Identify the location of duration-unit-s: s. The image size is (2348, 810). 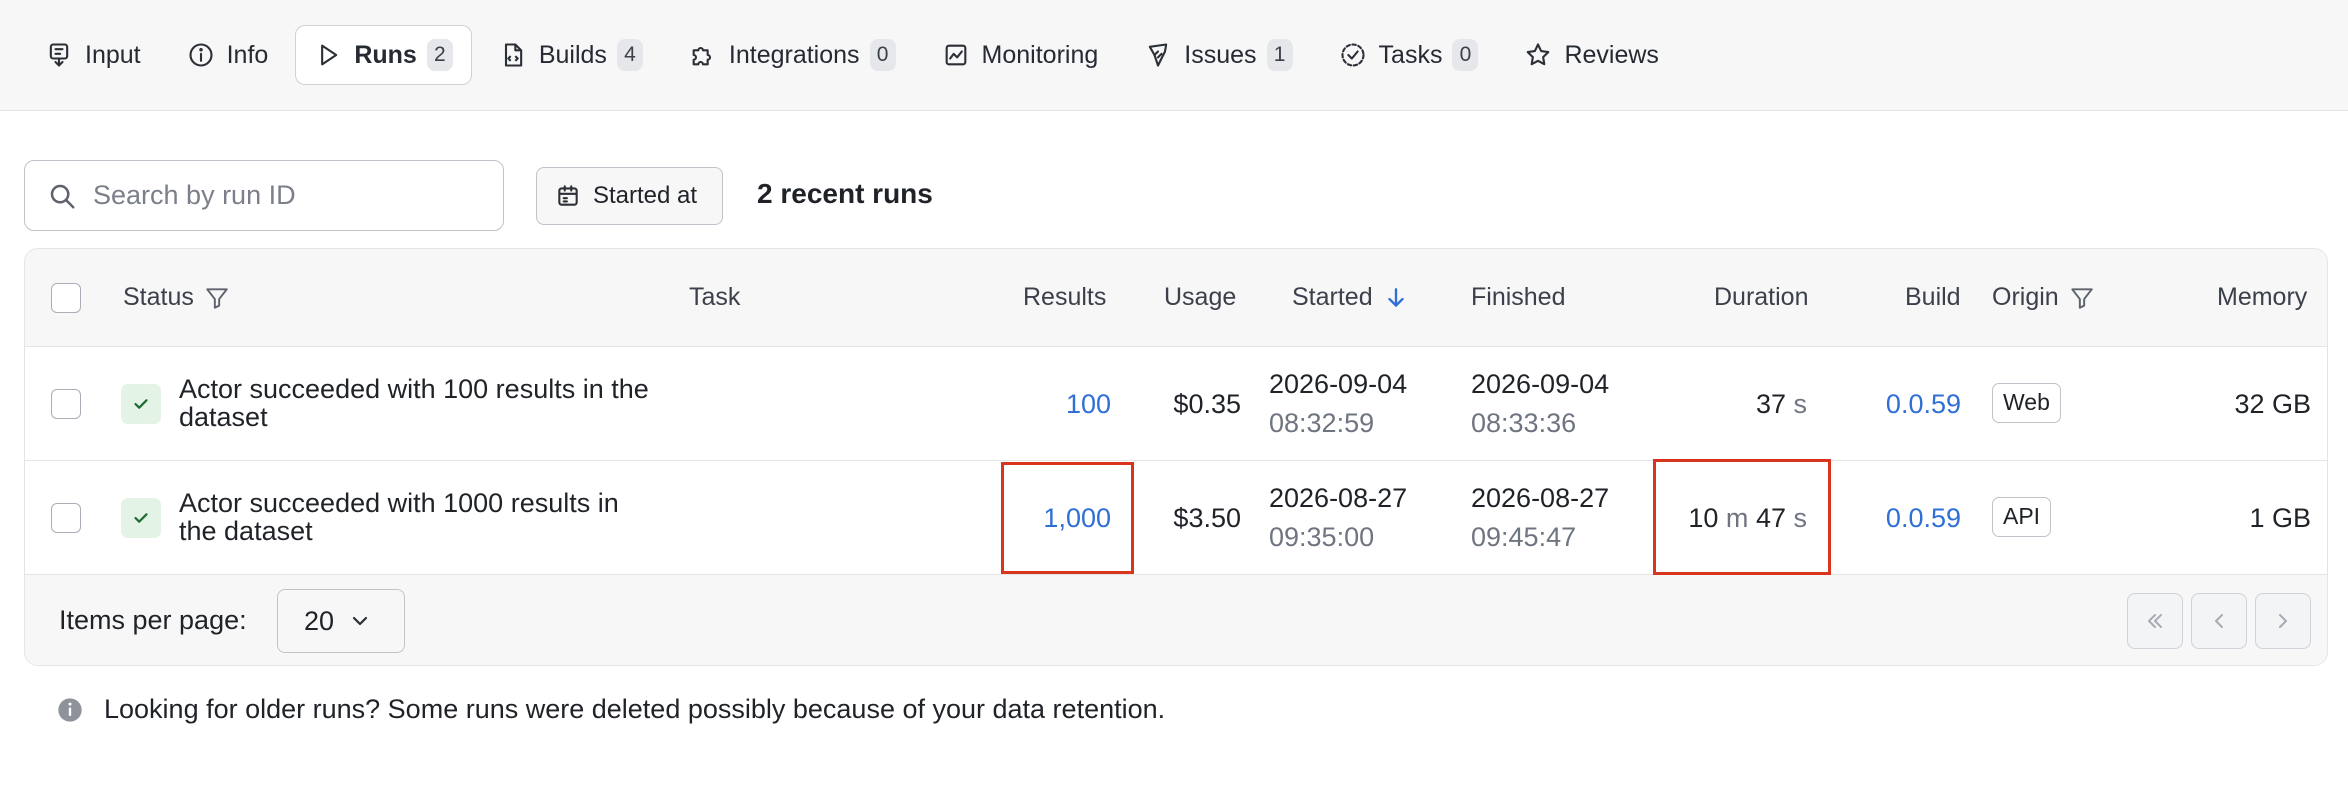
(1800, 404).